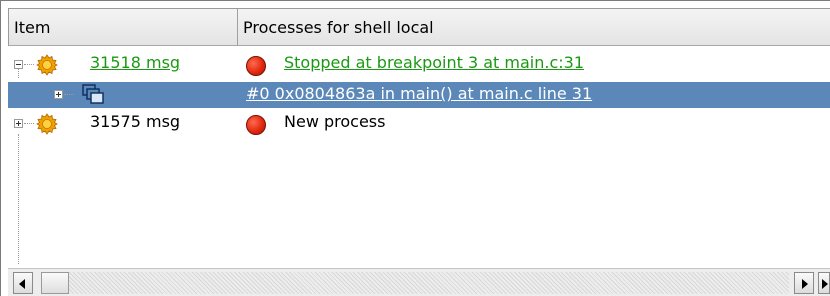 This screenshot has width=830, height=296. What do you see at coordinates (93, 94) in the screenshot?
I see `windows-icon` at bounding box center [93, 94].